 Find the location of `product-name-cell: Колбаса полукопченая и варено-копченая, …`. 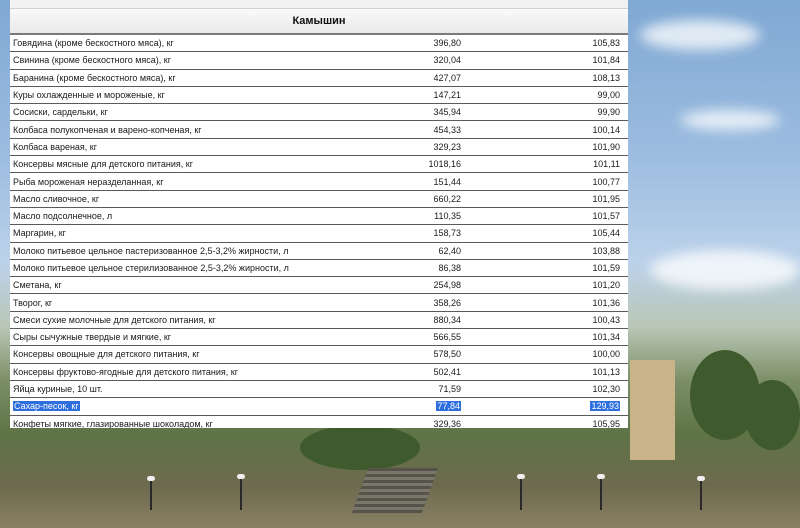

product-name-cell: Колбаса полукопченая и варено-копченая, … is located at coordinates (183, 129).